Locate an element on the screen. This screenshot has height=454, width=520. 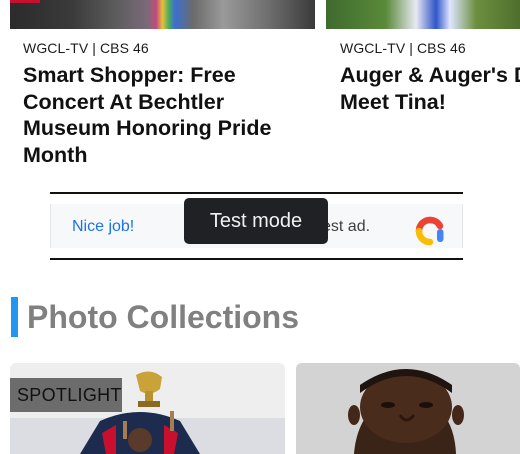
section-title: Photo Collections is located at coordinates (163, 317).